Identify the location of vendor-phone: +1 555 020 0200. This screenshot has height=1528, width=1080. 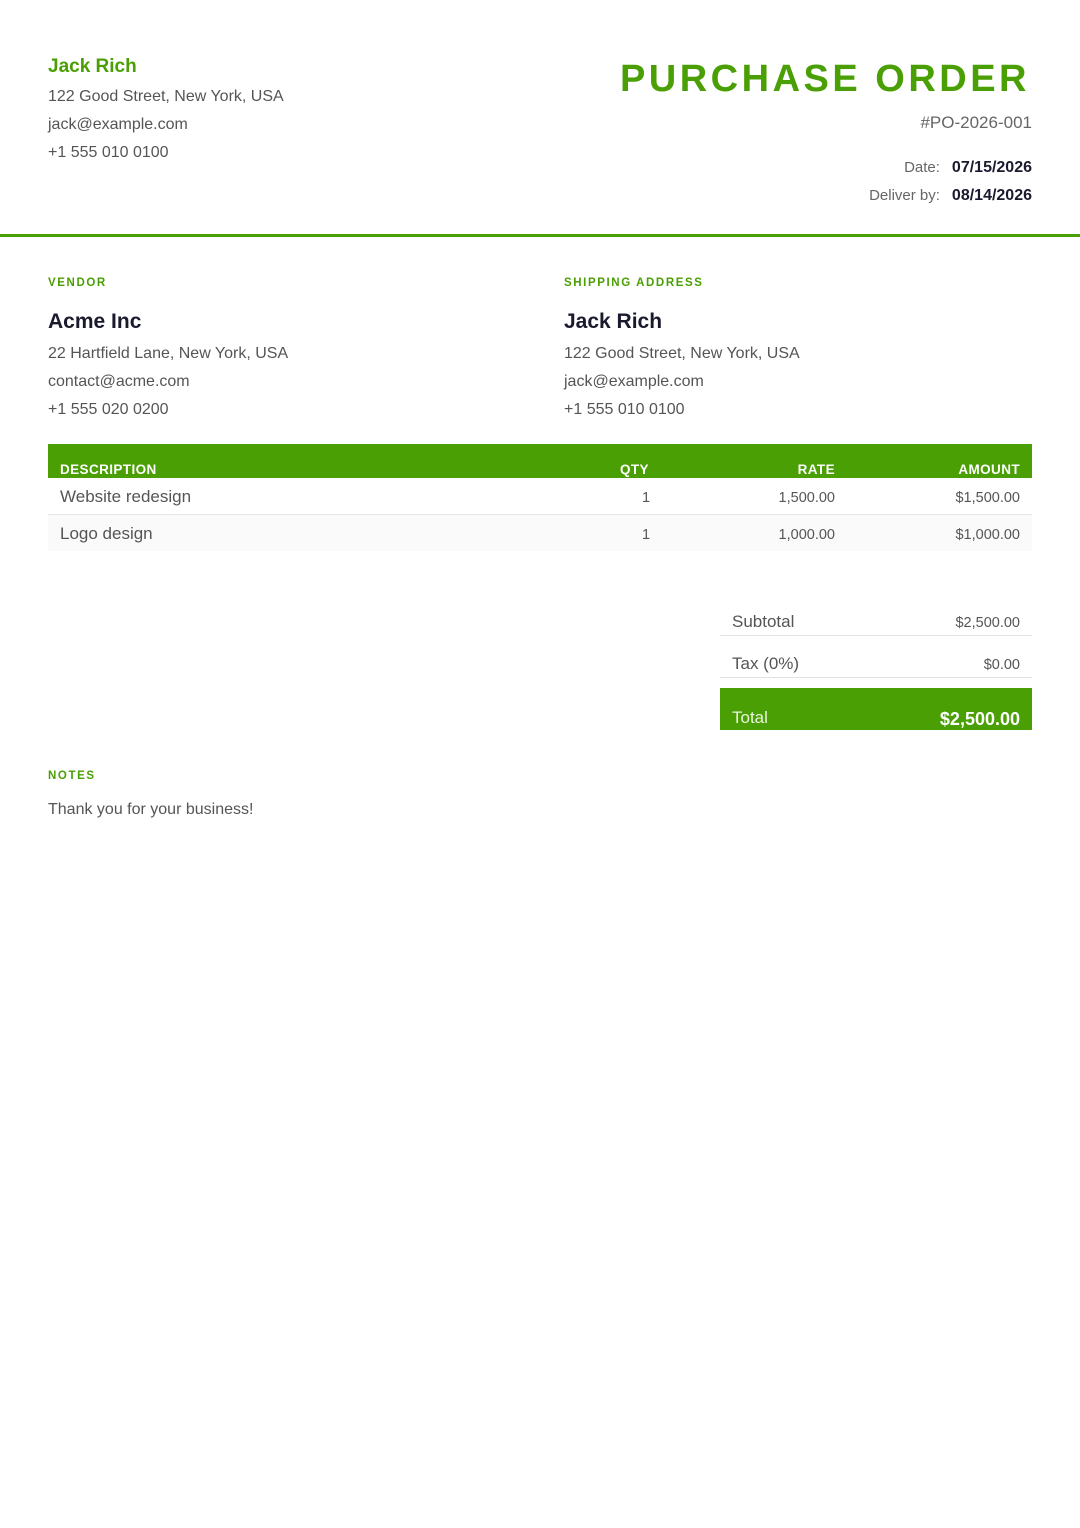
(108, 409).